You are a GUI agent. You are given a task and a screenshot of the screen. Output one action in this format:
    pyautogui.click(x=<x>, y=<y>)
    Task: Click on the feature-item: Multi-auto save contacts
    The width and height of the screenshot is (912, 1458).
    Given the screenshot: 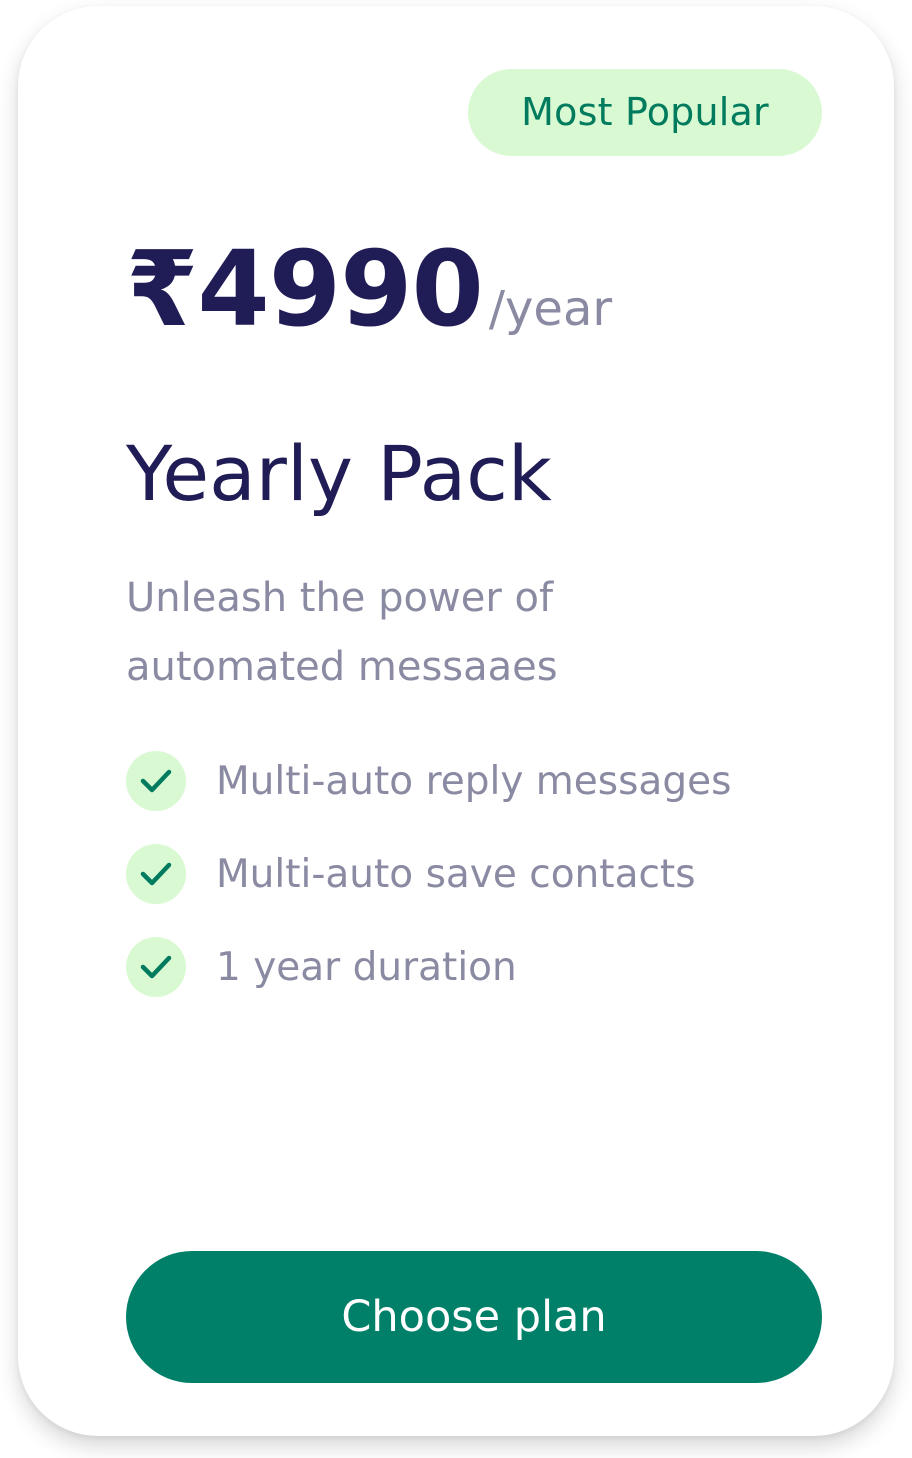 What is the action you would take?
    pyautogui.click(x=428, y=874)
    